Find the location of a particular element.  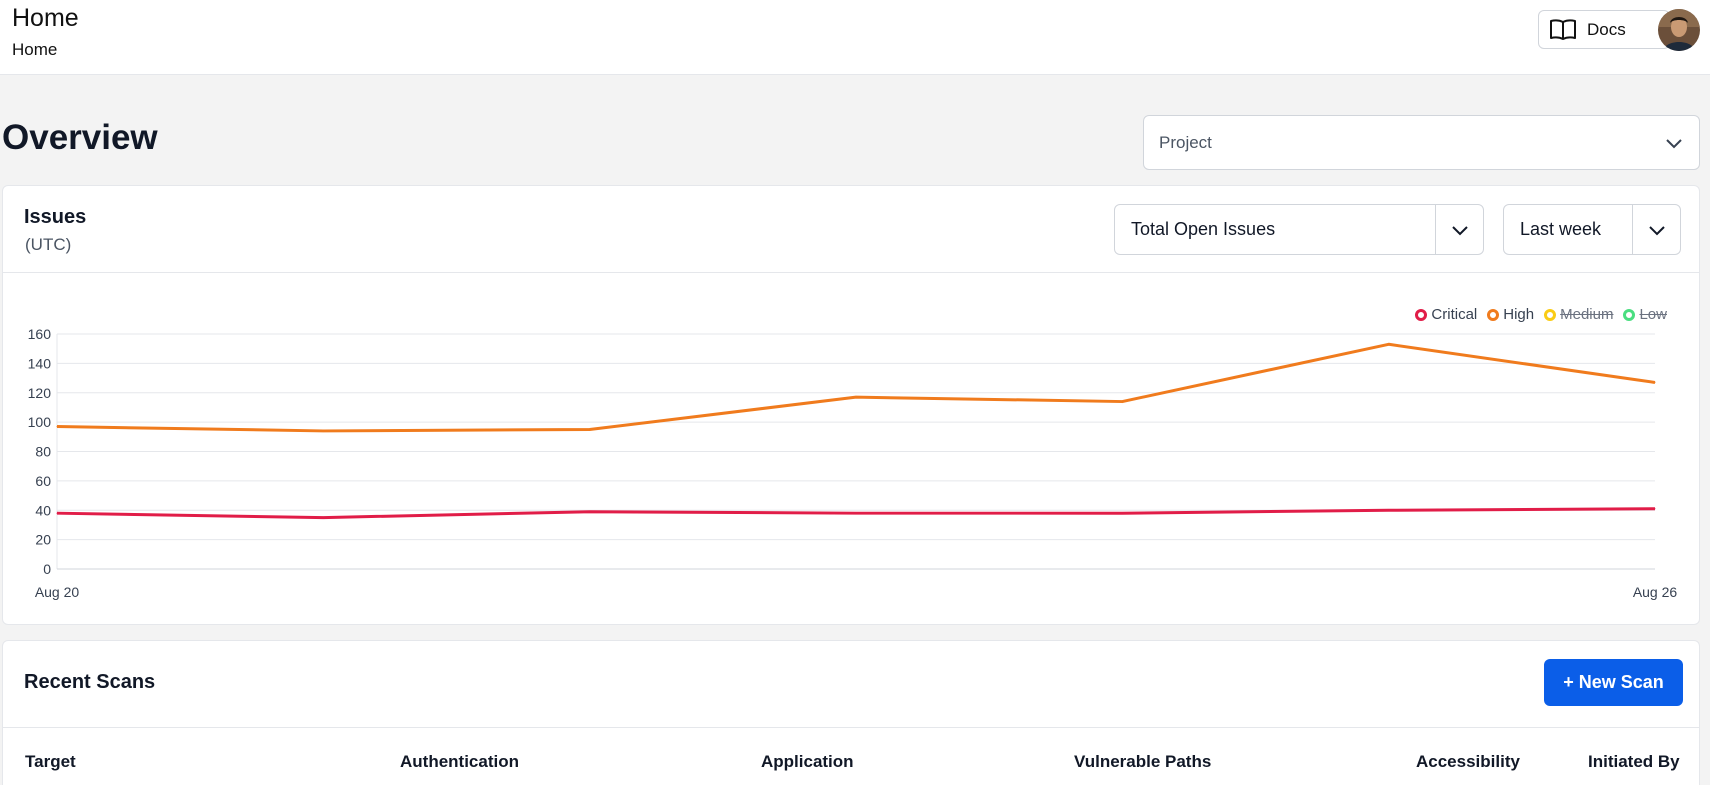

column-header-application: Application is located at coordinates (807, 762).